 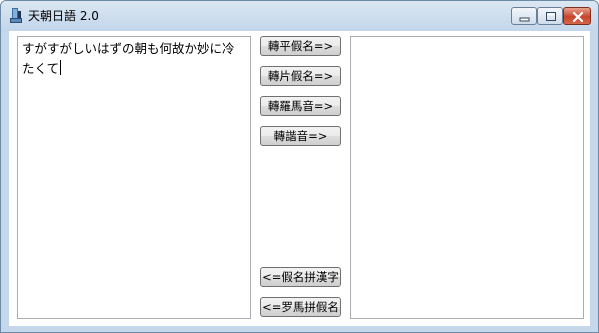 I want to click on title-bar: 天朝日語 2.0, so click(x=299, y=16).